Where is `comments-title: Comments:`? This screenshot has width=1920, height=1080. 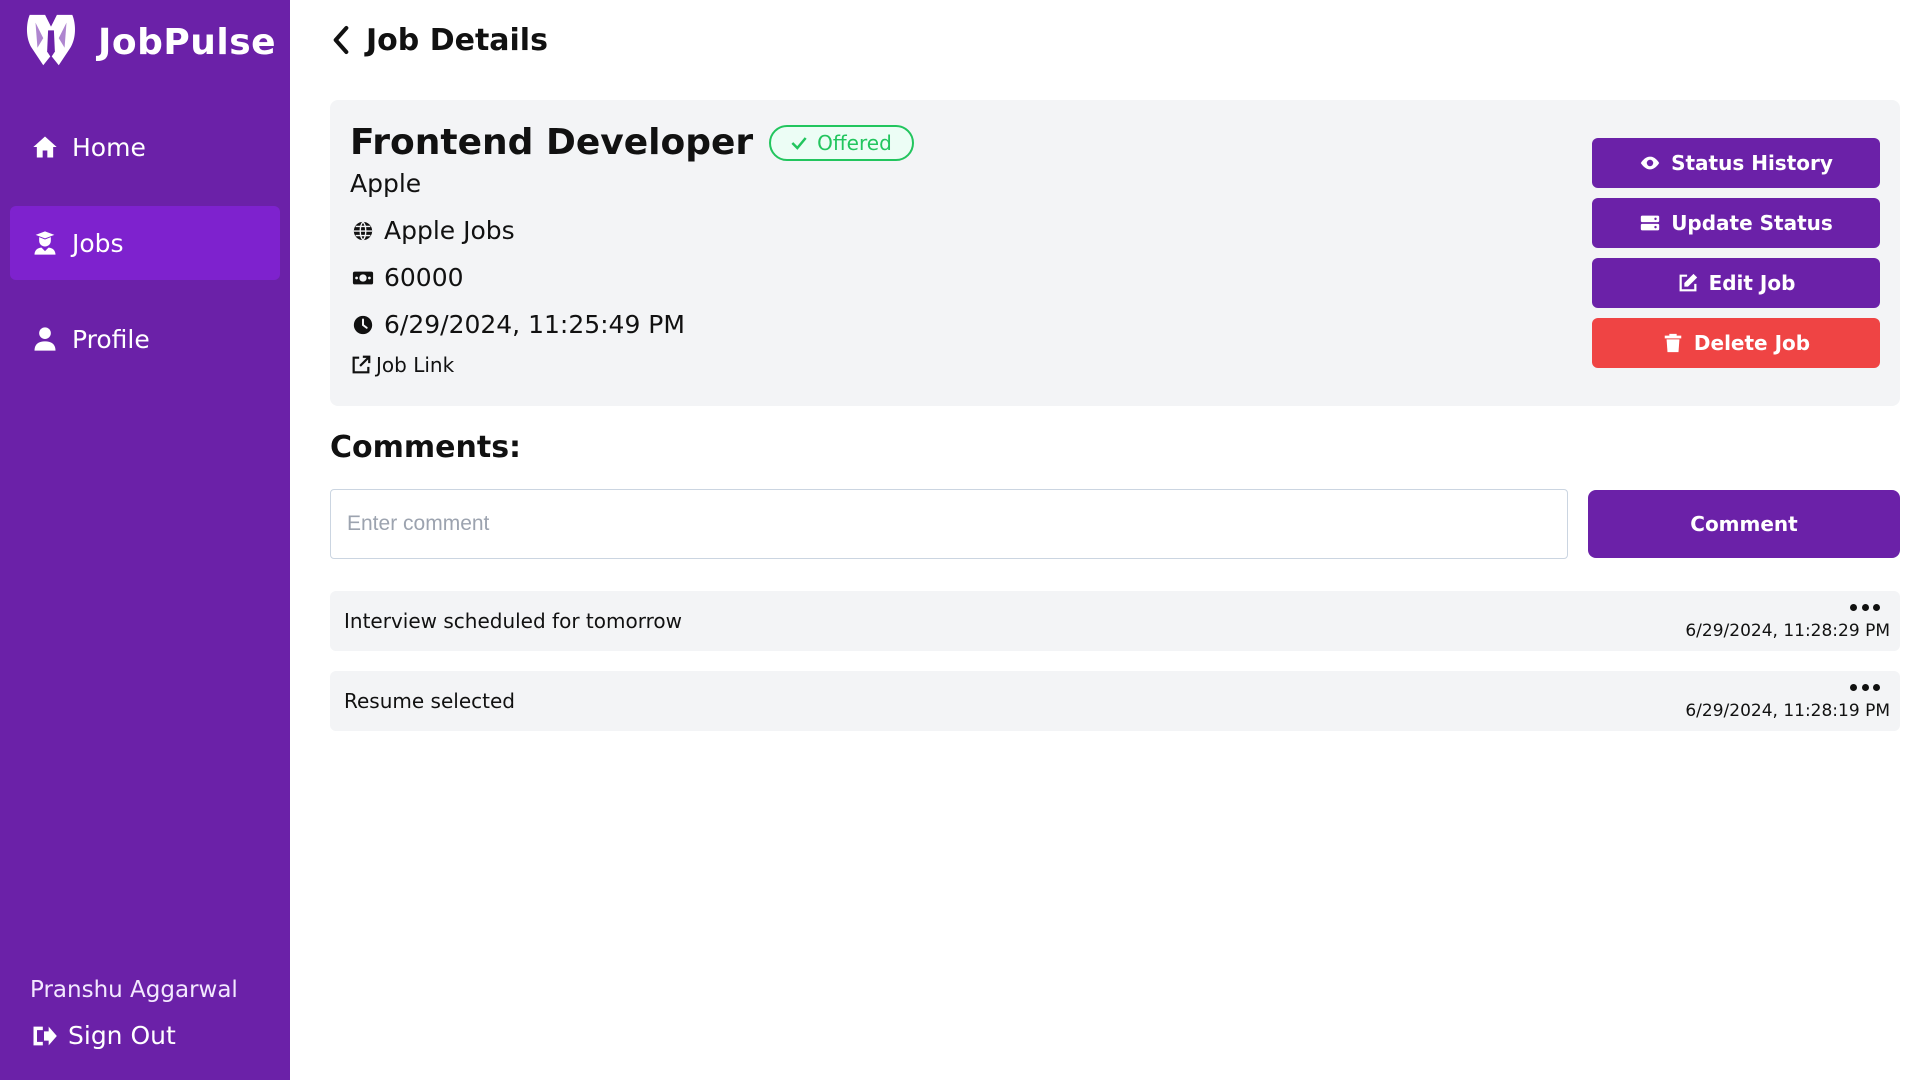
comments-title: Comments: is located at coordinates (426, 447).